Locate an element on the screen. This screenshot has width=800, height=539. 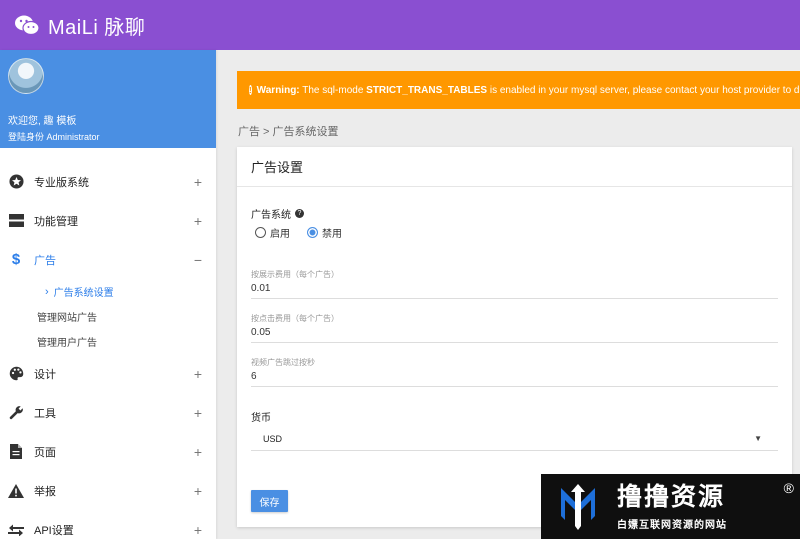
help-icon: ? is located at coordinates (299, 213).